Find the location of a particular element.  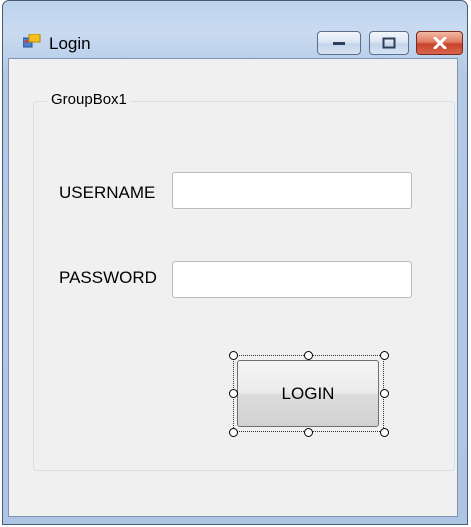

form-icon is located at coordinates (31, 42).